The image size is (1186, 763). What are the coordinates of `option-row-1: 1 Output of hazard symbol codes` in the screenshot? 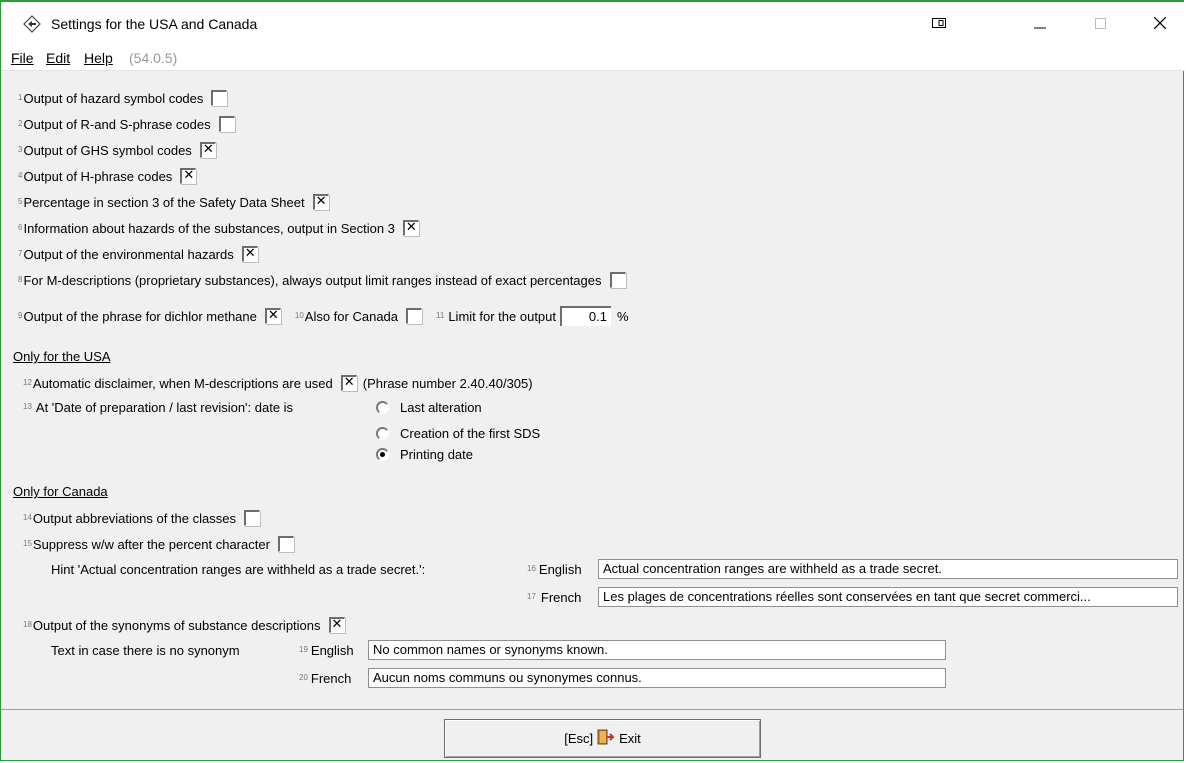 It's located at (123, 98).